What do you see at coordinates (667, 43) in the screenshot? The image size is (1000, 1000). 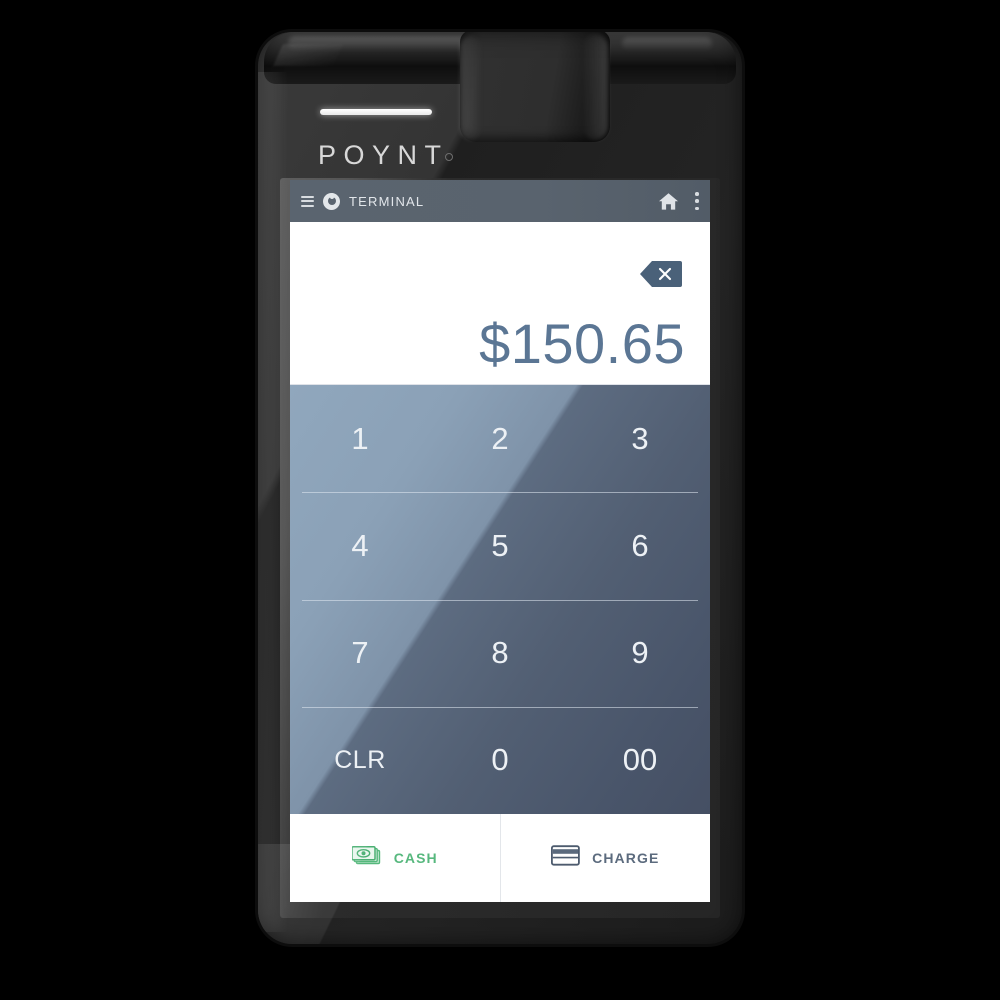 I see `lid-gloss-highlight-right` at bounding box center [667, 43].